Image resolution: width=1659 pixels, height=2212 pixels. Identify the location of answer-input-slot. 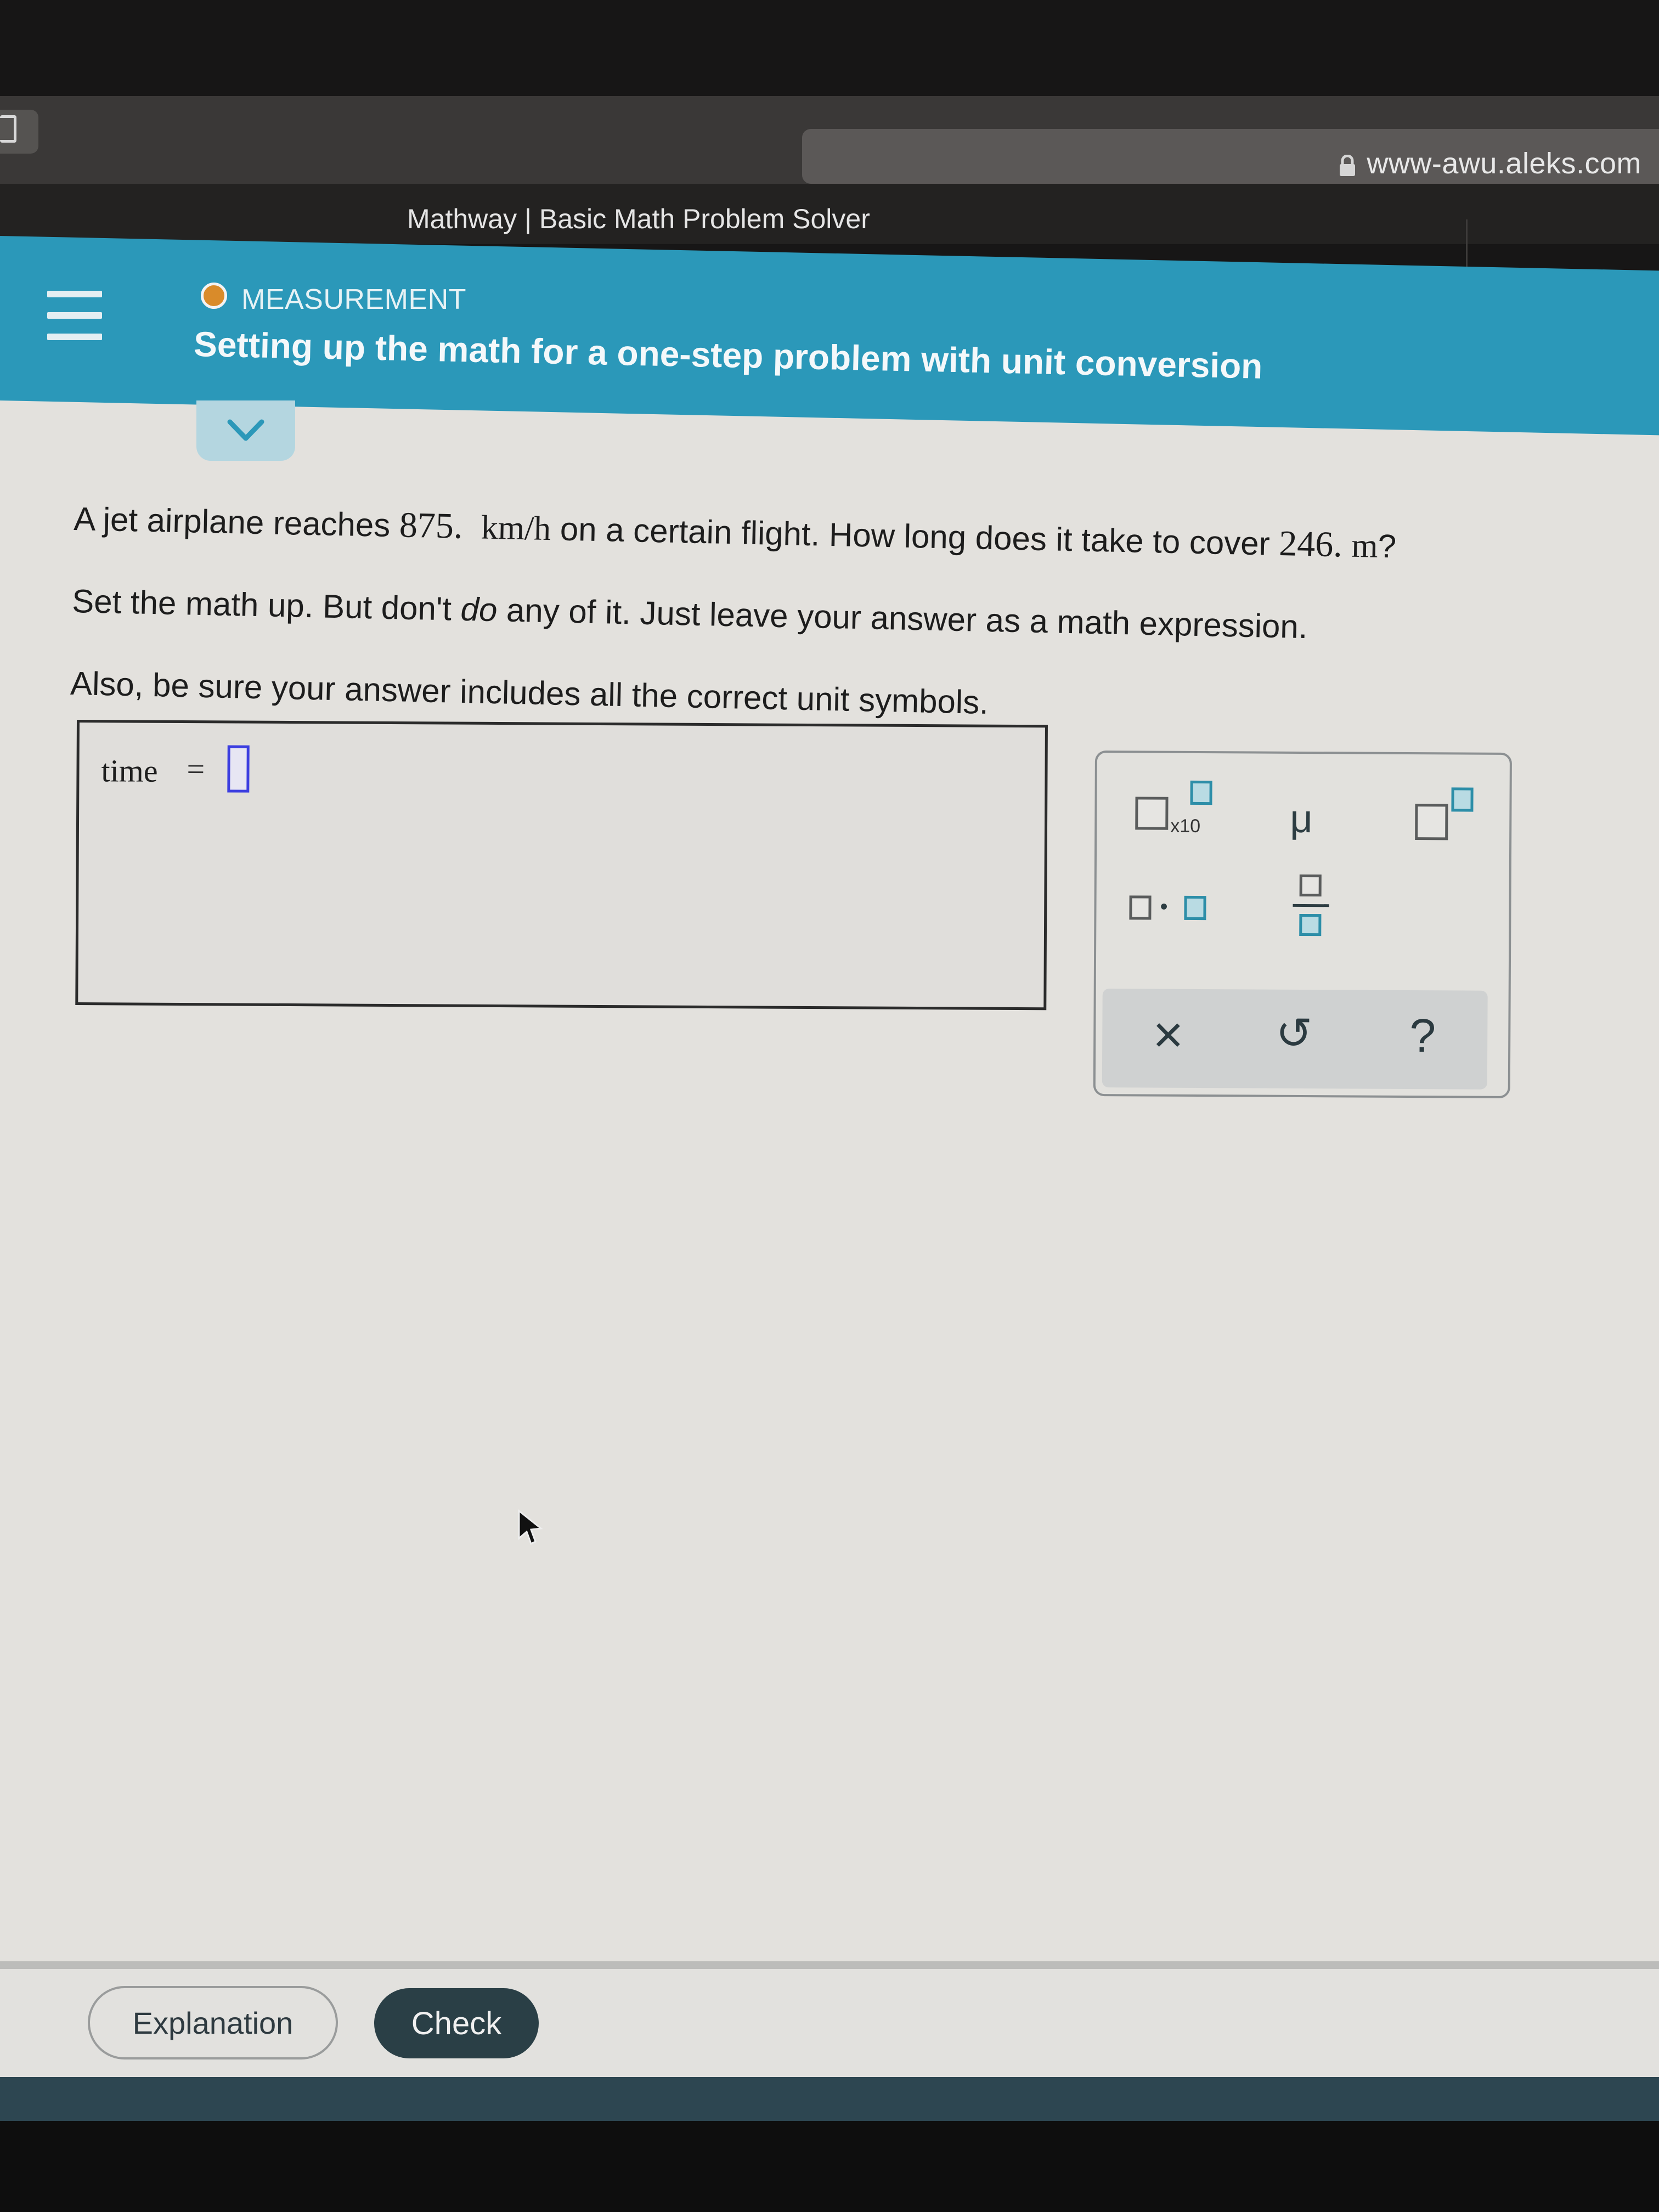
(238, 769).